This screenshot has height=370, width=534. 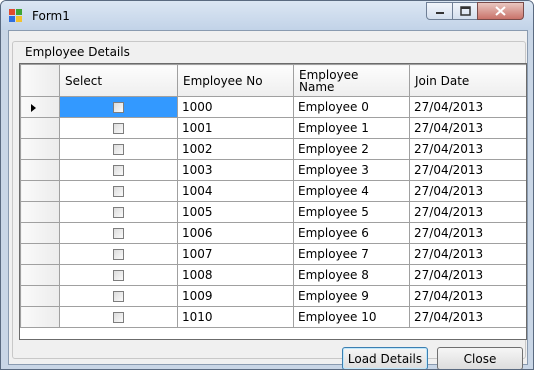 What do you see at coordinates (351, 233) in the screenshot?
I see `employee-name-cell: Employee 6` at bounding box center [351, 233].